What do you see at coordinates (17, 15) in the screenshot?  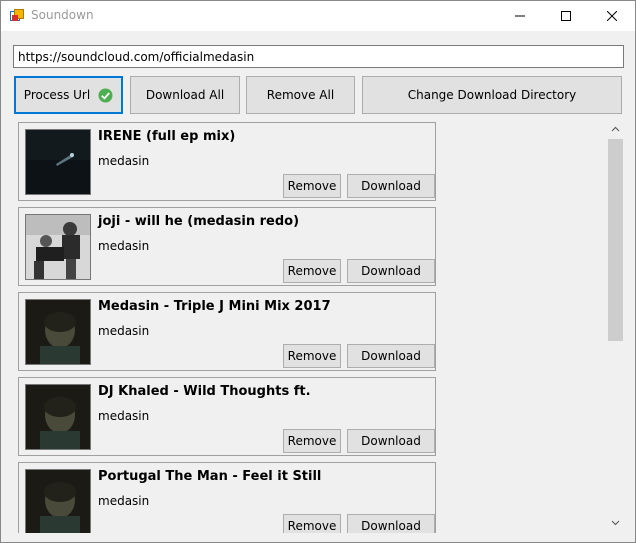 I see `app-icon` at bounding box center [17, 15].